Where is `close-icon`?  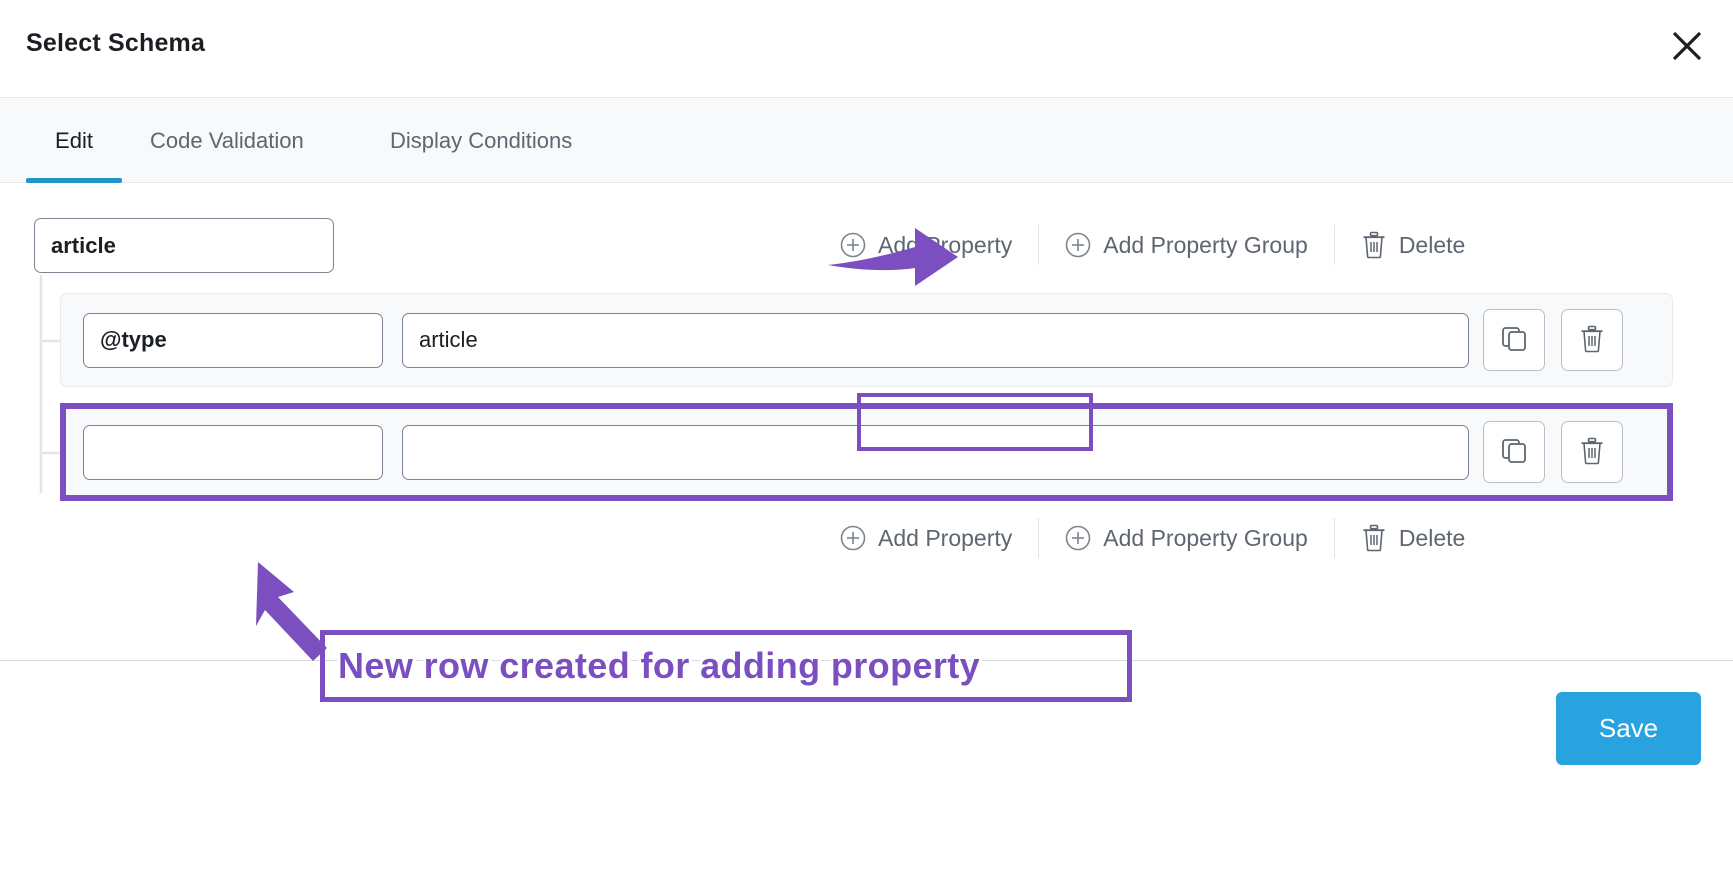 close-icon is located at coordinates (1687, 46).